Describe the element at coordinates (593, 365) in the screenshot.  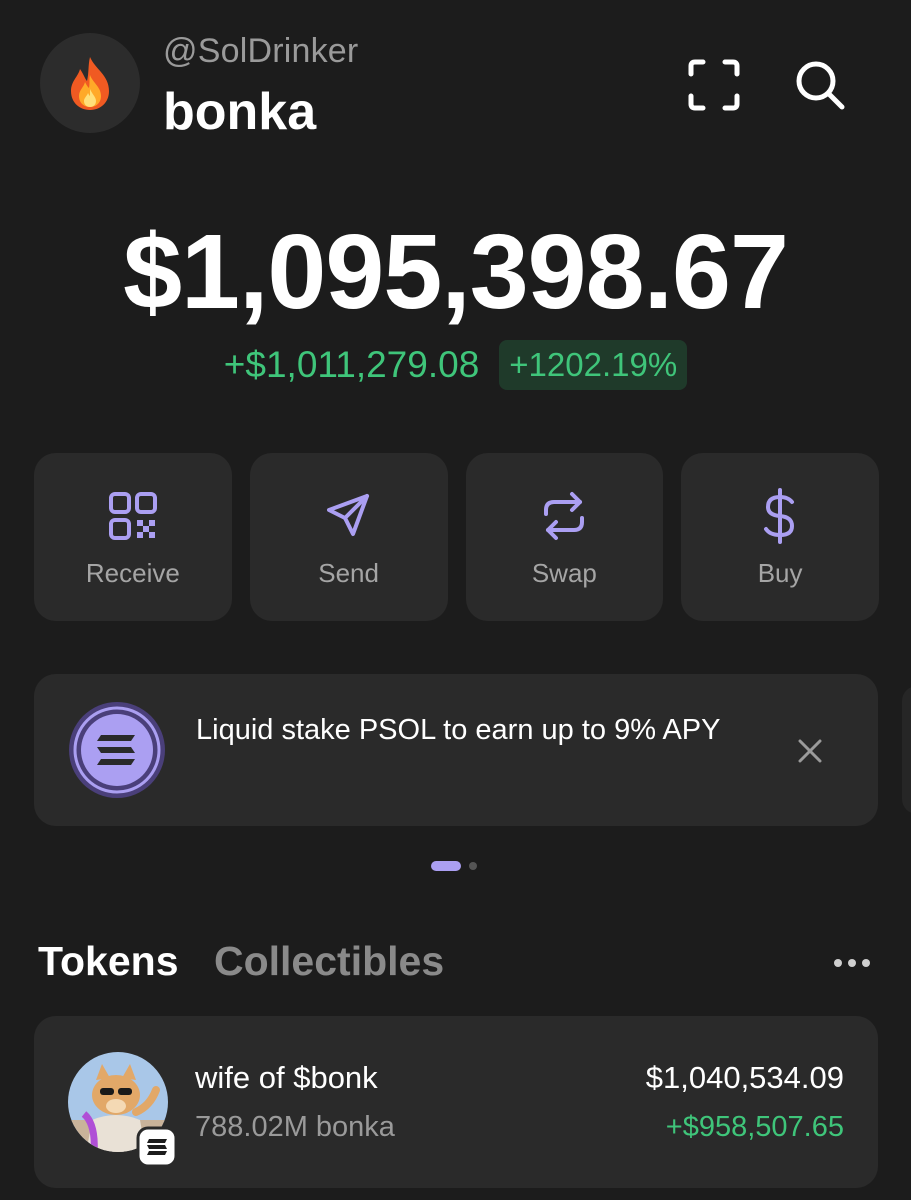
I see `balance-change-percent-badge: +1202.19%` at that location.